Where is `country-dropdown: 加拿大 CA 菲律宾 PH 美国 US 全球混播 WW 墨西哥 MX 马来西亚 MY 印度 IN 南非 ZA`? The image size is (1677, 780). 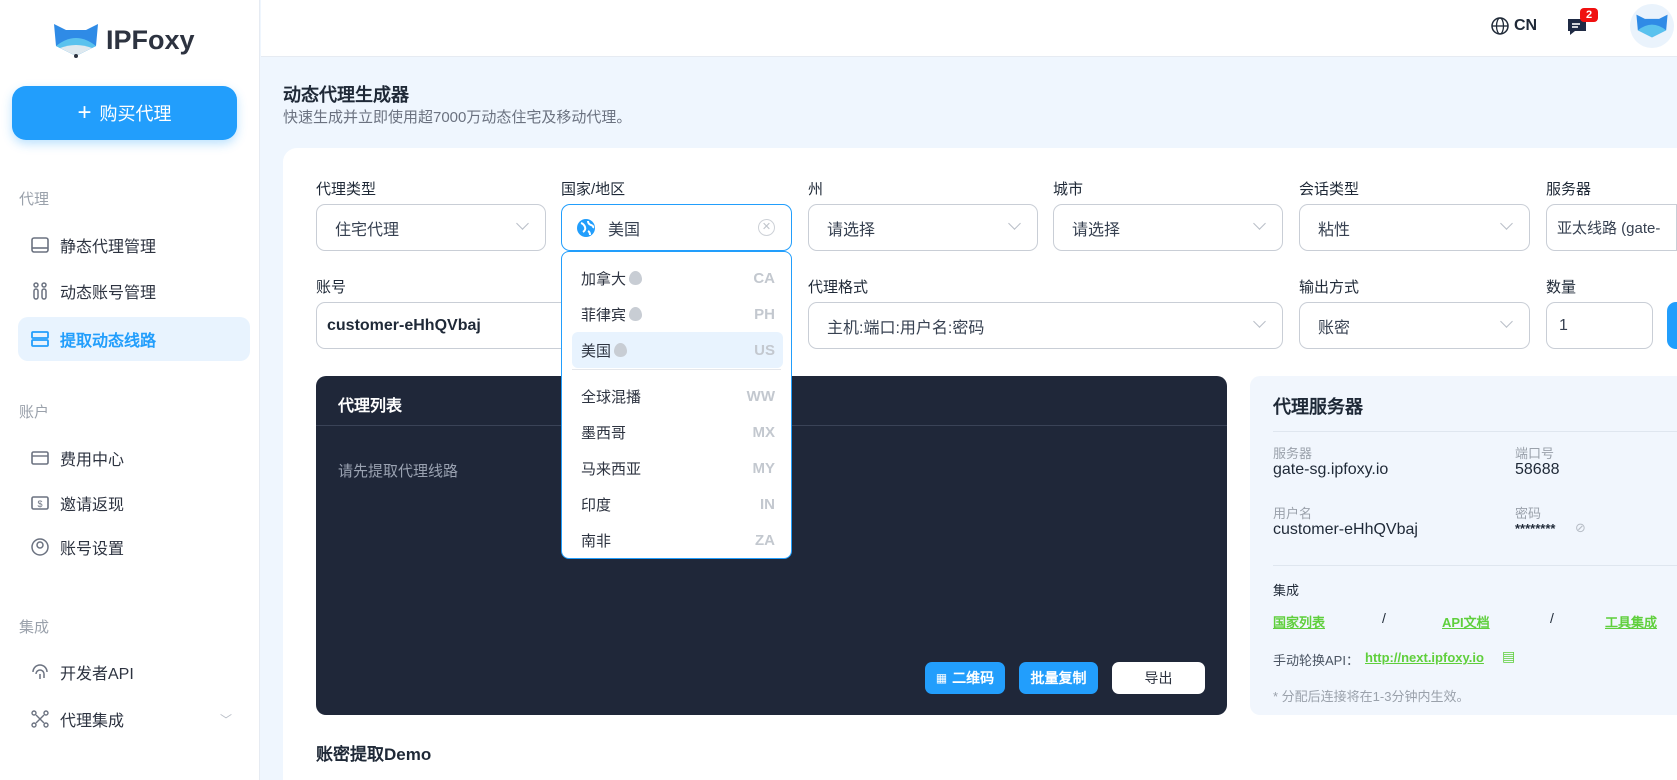
country-dropdown: 加拿大 CA 菲律宾 PH 美国 US 全球混播 WW 墨西哥 MX 马来西亚 MY 印度 IN 南非 ZA is located at coordinates (676, 405).